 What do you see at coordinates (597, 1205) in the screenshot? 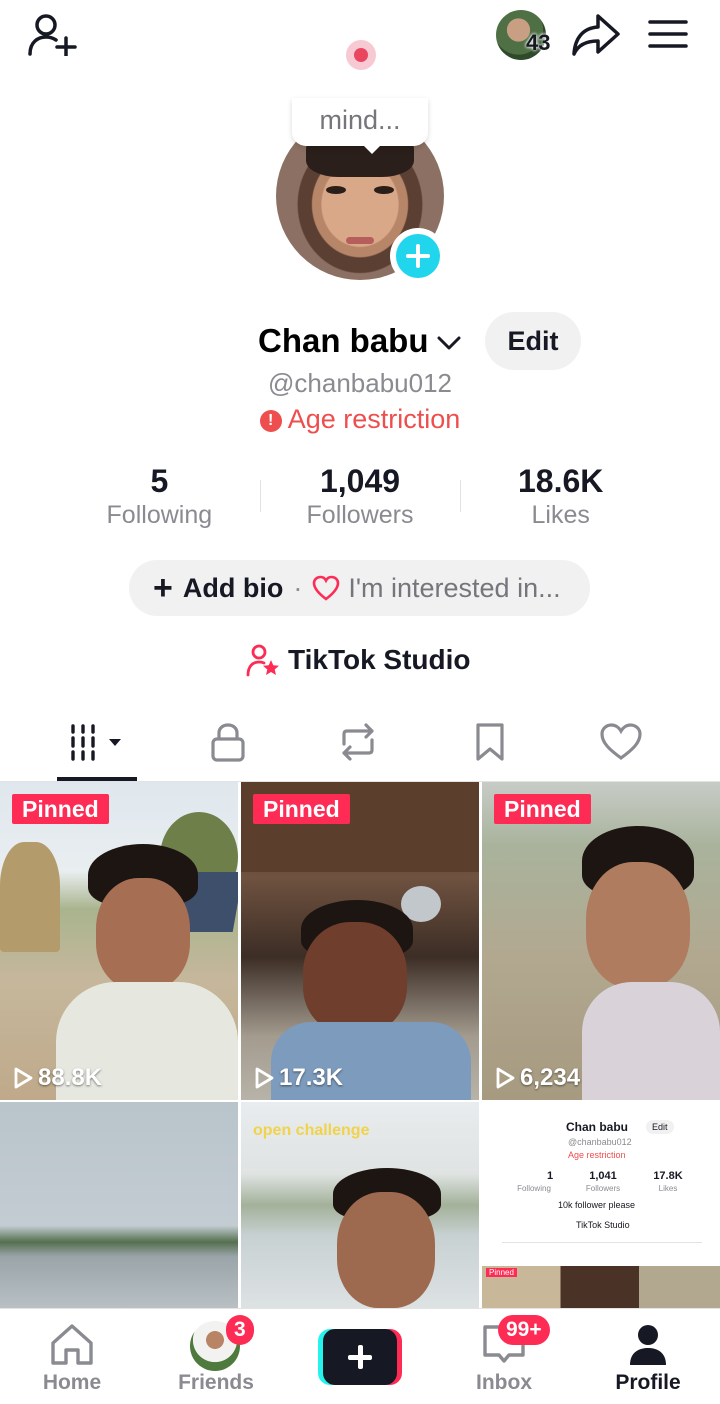
I see `mini-bio: 10k follower please` at bounding box center [597, 1205].